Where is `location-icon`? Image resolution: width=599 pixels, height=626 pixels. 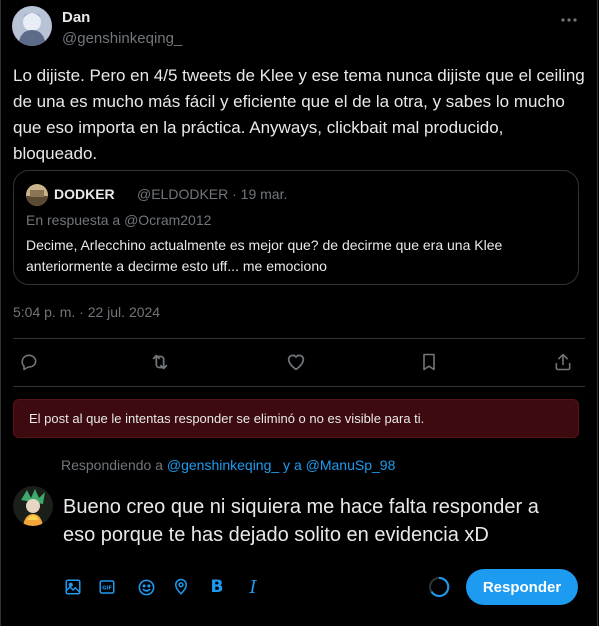 location-icon is located at coordinates (181, 587).